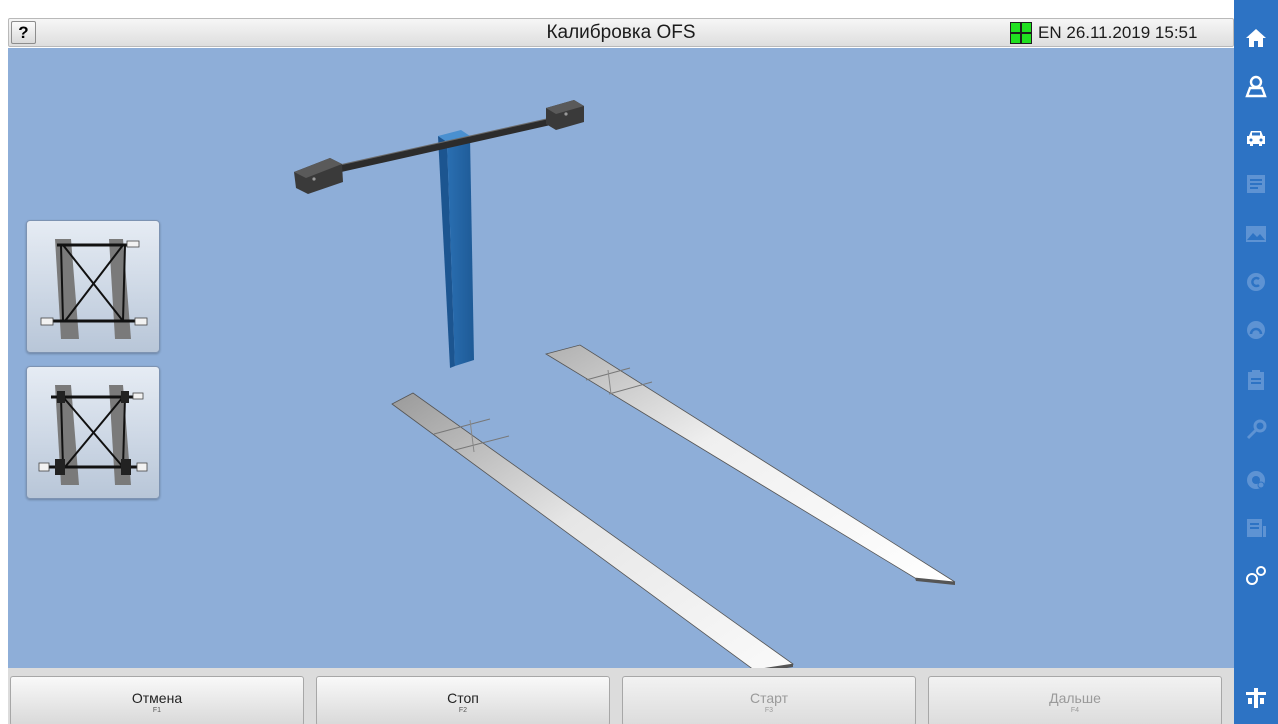  Describe the element at coordinates (1256, 380) in the screenshot. I see `clipboard-icon` at that location.